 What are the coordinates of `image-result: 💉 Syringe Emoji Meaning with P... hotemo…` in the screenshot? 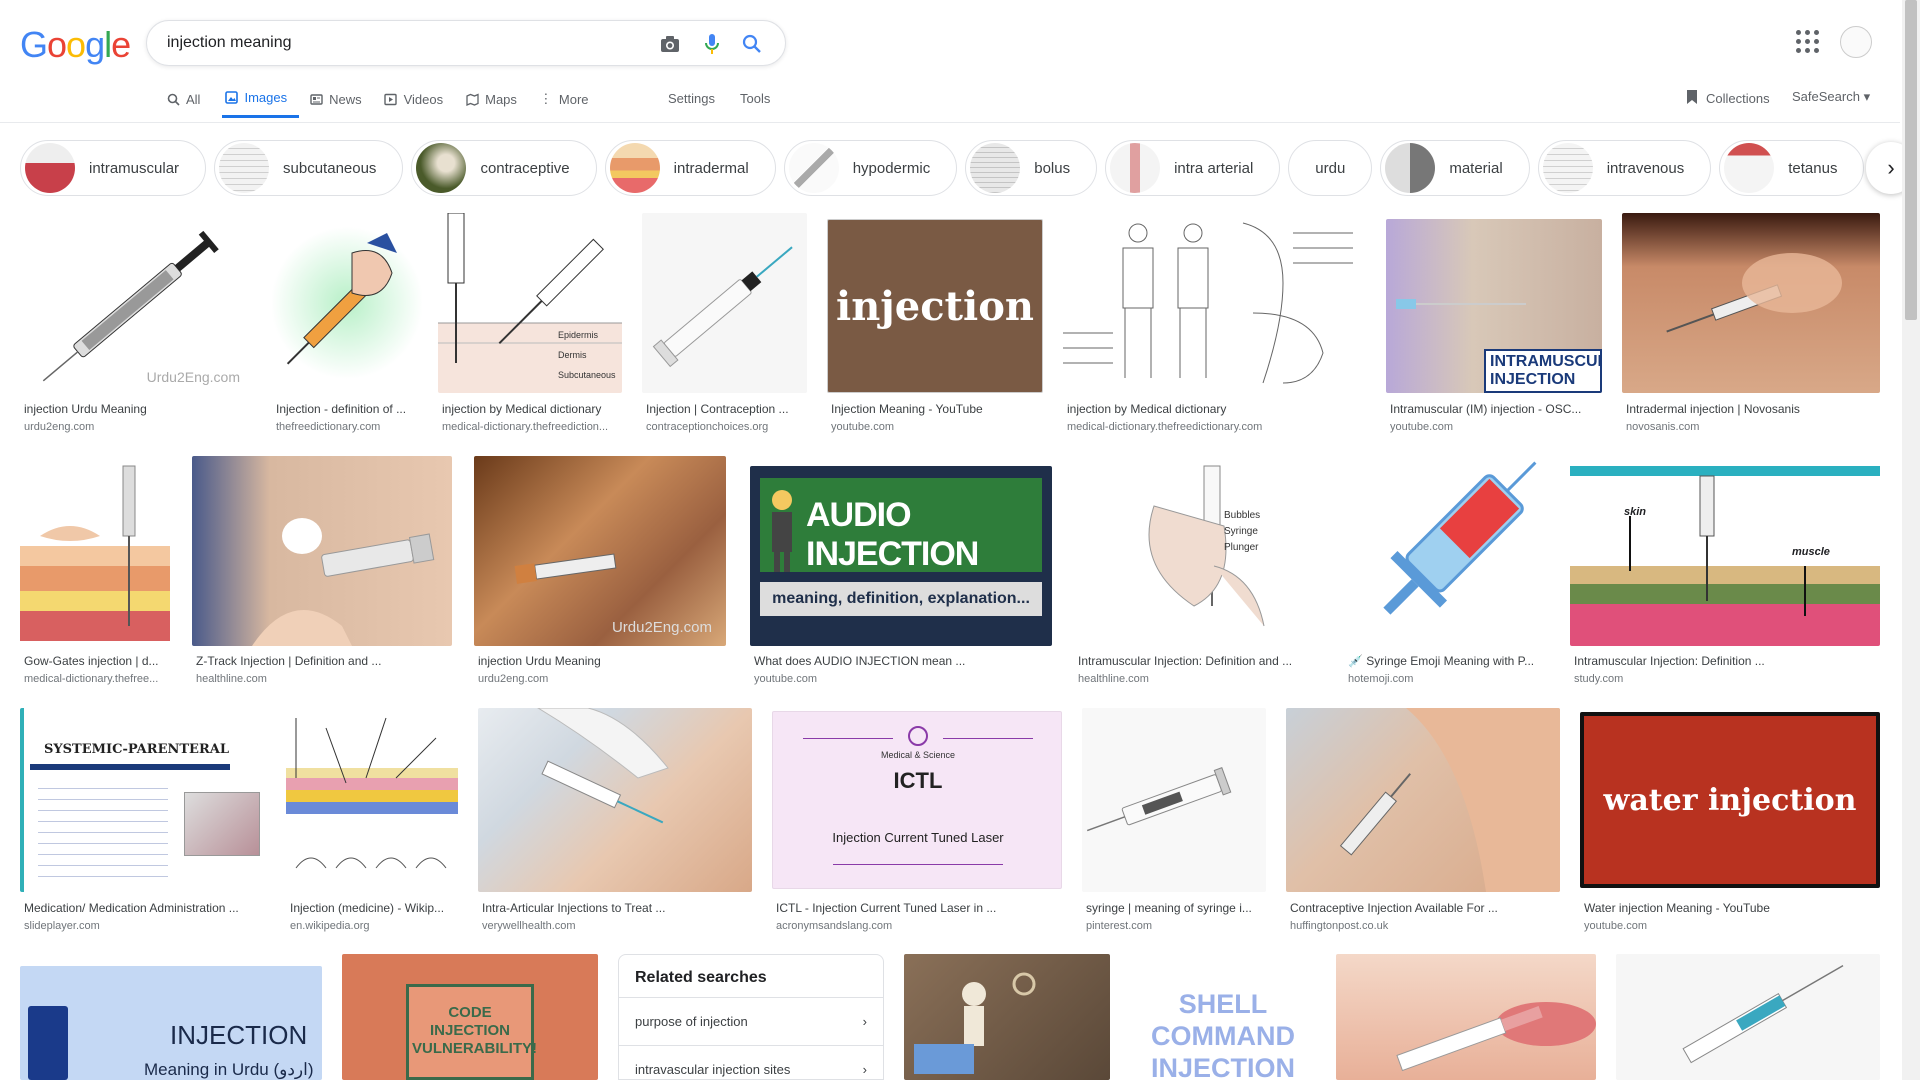 It's located at (1447, 572).